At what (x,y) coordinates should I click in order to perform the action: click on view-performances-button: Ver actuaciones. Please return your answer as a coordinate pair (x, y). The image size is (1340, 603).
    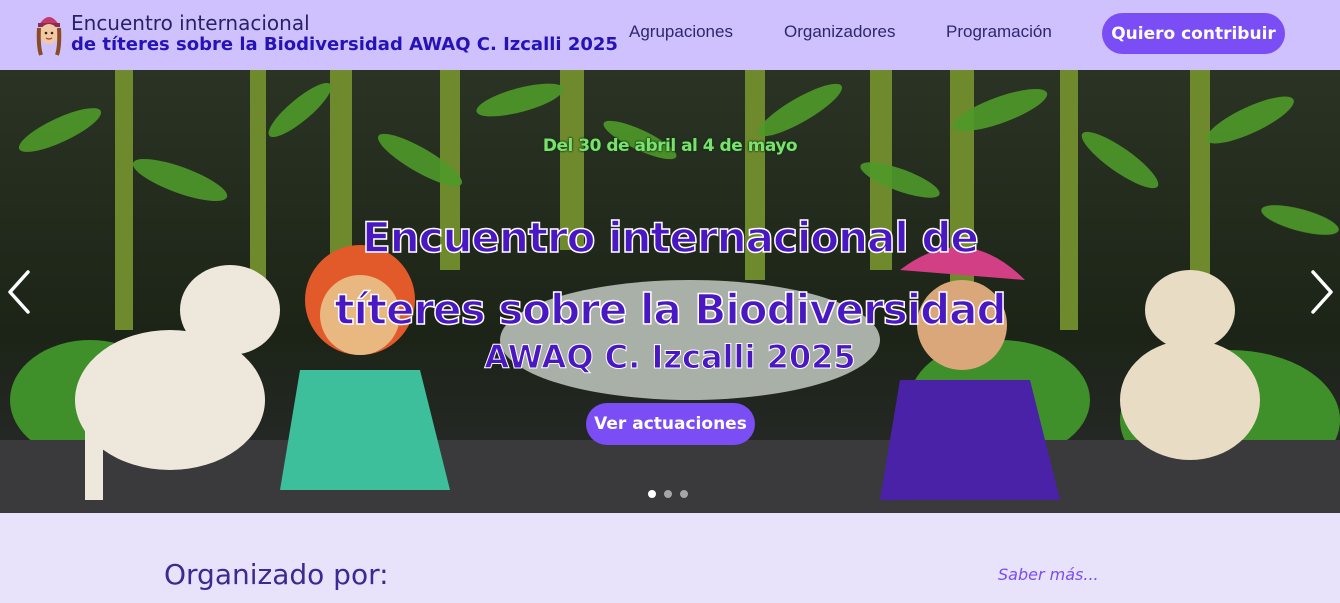
    Looking at the image, I should click on (670, 424).